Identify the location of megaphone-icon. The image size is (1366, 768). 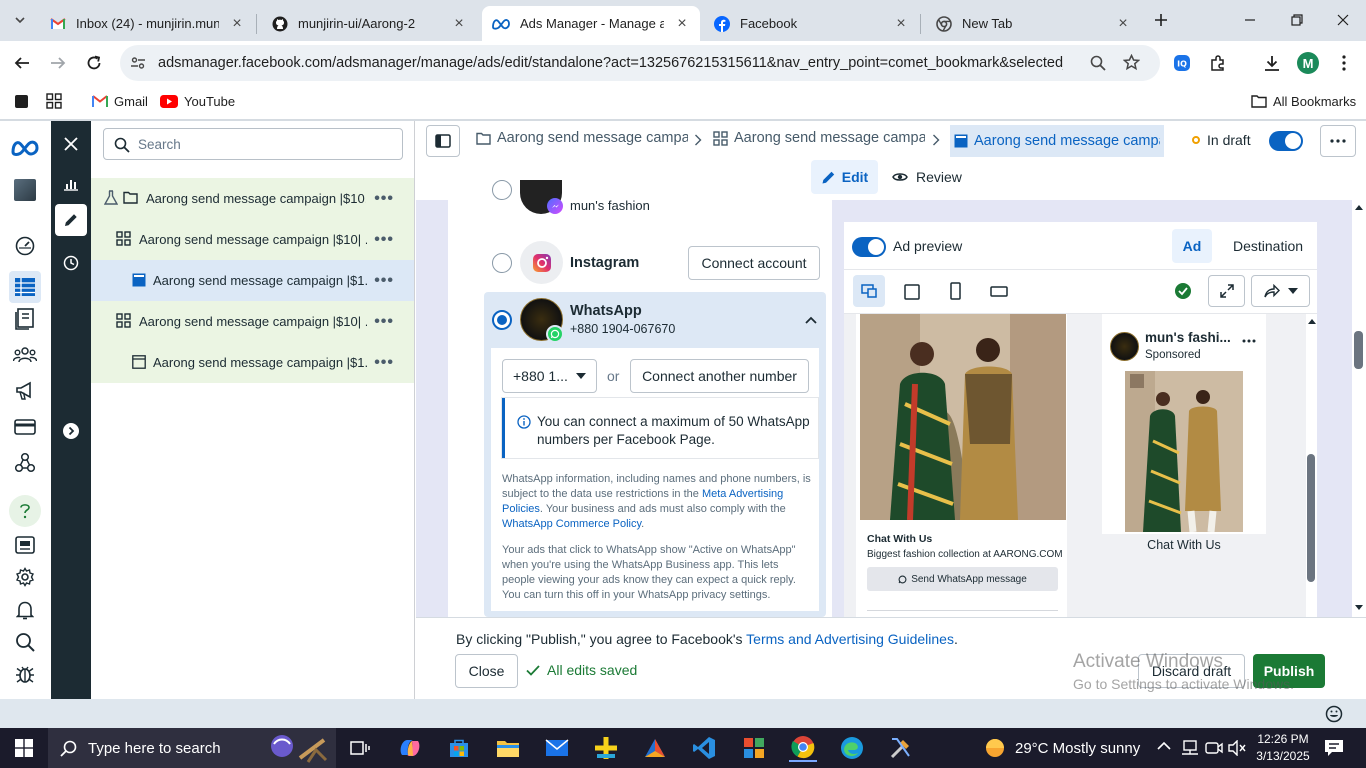
(25, 391).